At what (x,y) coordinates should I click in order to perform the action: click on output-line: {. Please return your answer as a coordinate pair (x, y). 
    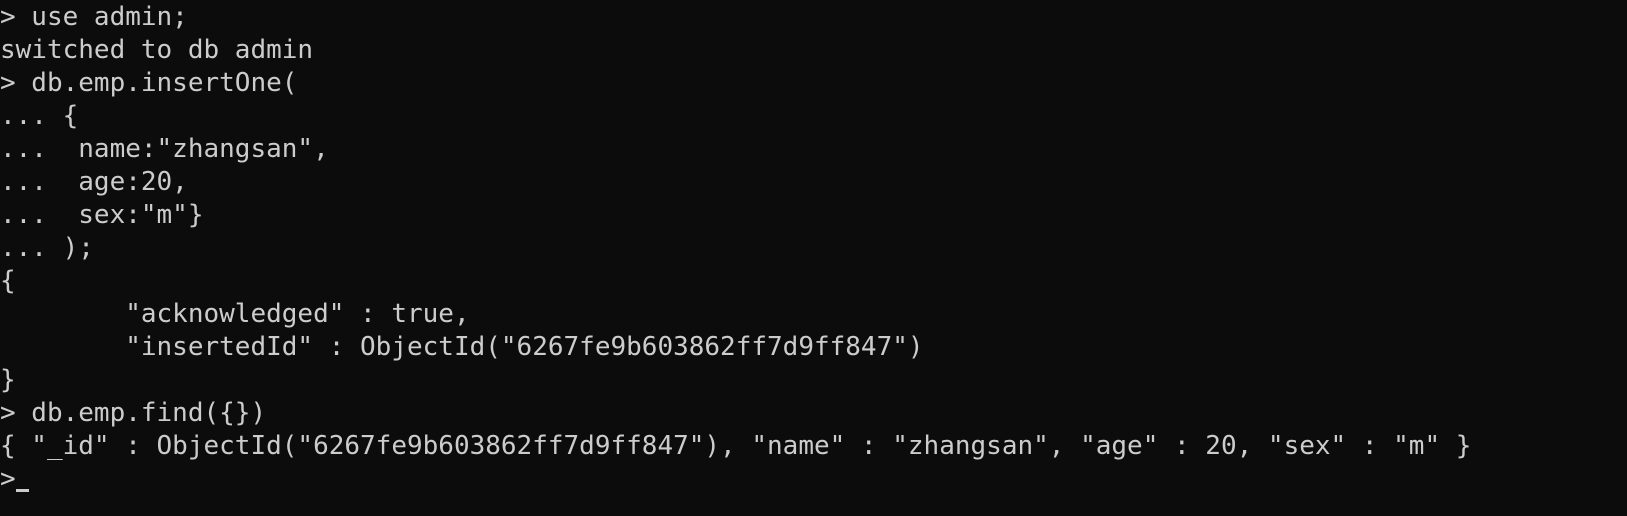
    Looking at the image, I should click on (8, 281).